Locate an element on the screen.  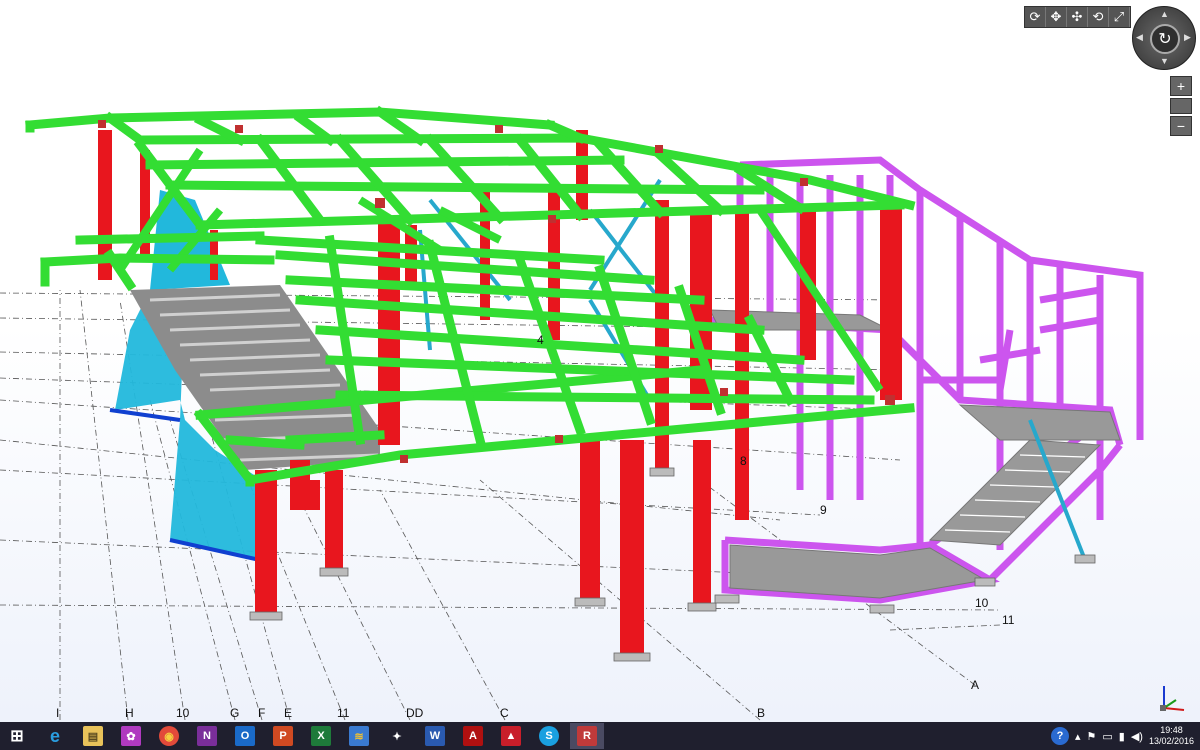
zoom-out-button: − is located at coordinates (1181, 126).